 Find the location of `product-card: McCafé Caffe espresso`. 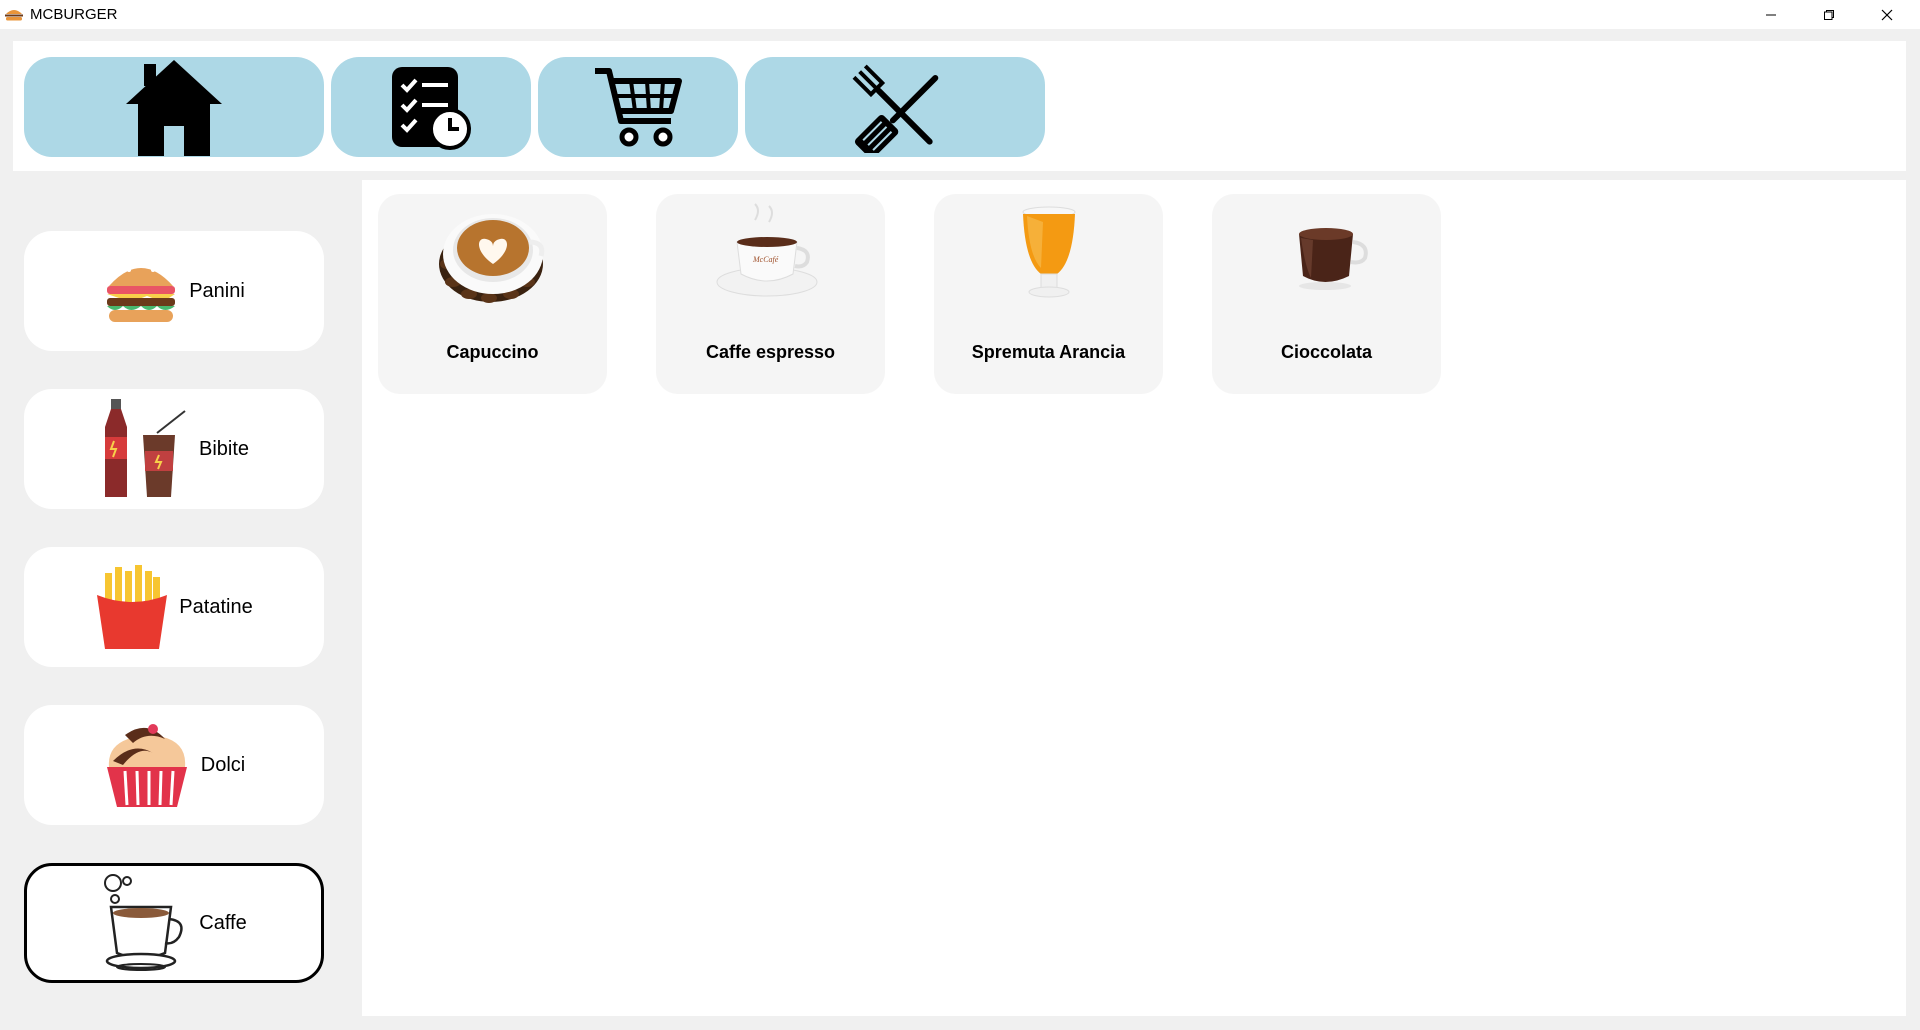

product-card: McCafé Caffe espresso is located at coordinates (770, 294).